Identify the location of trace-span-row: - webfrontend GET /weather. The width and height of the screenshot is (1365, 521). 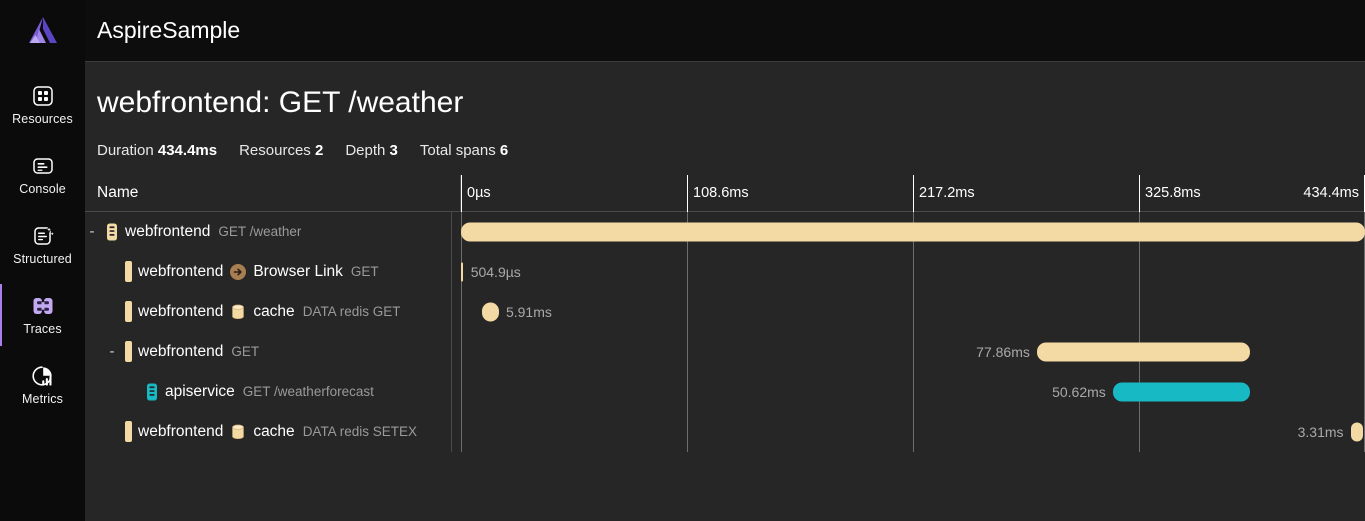
(725, 232).